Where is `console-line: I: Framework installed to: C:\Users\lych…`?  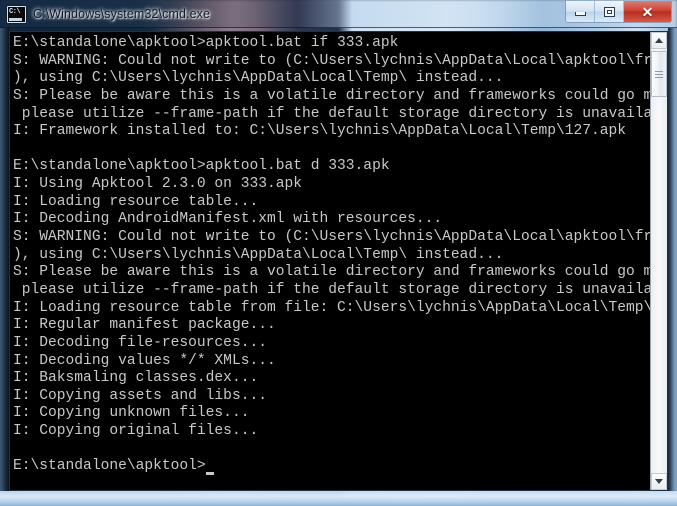 console-line: I: Framework installed to: C:\Users\lych… is located at coordinates (320, 131).